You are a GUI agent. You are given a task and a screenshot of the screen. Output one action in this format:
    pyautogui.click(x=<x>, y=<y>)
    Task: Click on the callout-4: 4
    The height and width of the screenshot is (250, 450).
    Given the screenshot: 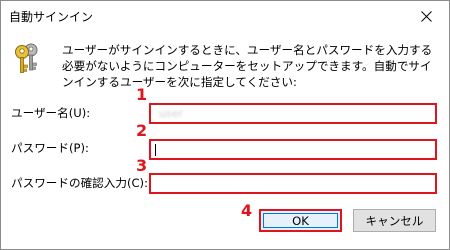 What is the action you would take?
    pyautogui.click(x=247, y=210)
    